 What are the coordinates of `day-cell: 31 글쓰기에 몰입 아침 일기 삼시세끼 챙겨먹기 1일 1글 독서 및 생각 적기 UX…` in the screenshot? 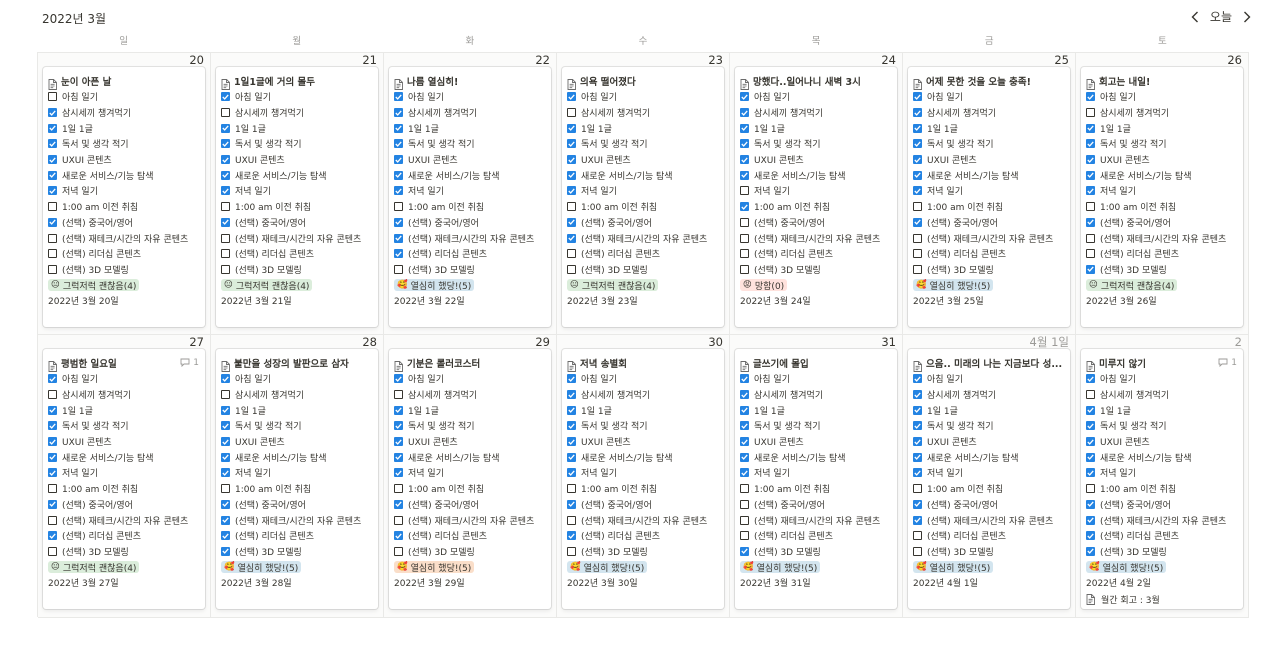 It's located at (816, 476).